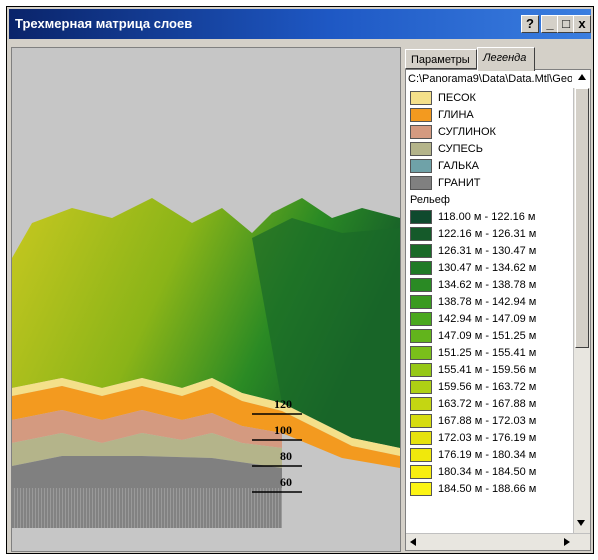 Image resolution: width=598 pixels, height=560 pixels. I want to click on layer-item: ГРАНИТ, so click(492, 183).